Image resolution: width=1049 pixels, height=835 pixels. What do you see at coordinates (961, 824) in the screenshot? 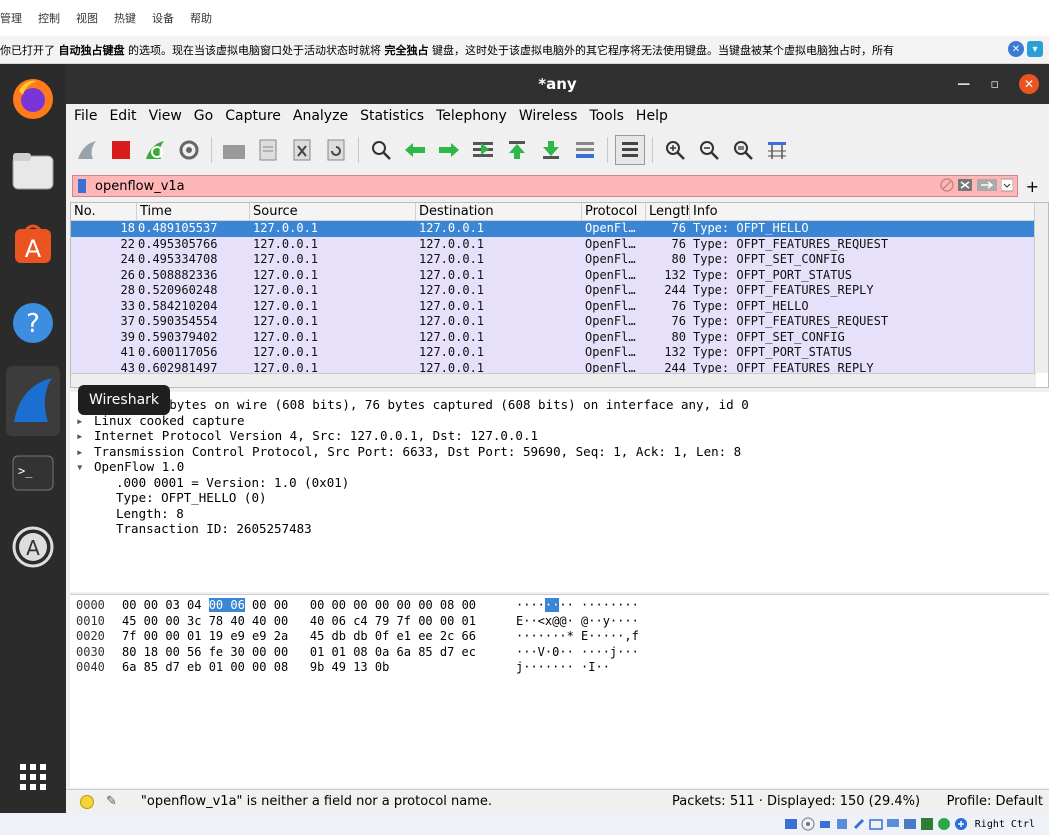
I see `mouse-integration-icon` at bounding box center [961, 824].